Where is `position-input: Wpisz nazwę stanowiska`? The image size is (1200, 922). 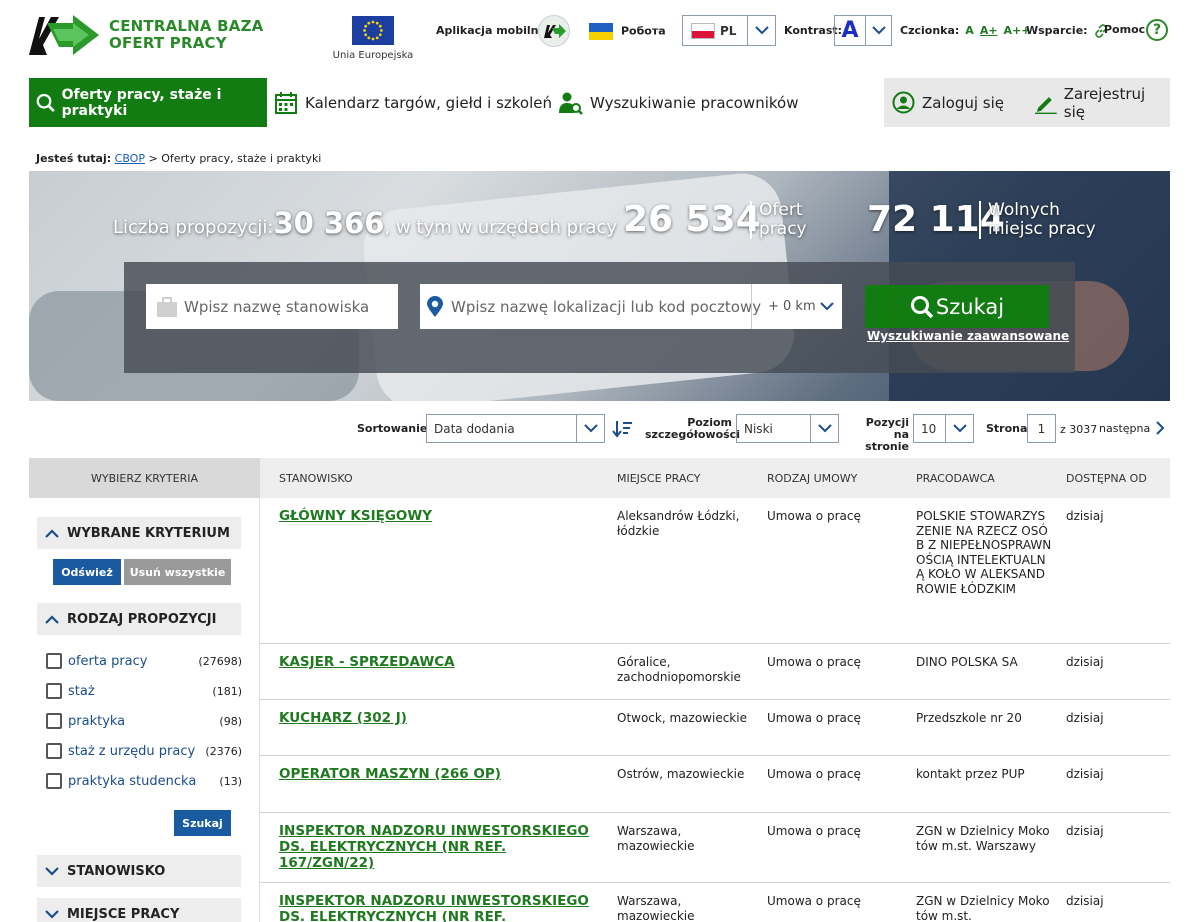
position-input: Wpisz nazwę stanowiska is located at coordinates (272, 306).